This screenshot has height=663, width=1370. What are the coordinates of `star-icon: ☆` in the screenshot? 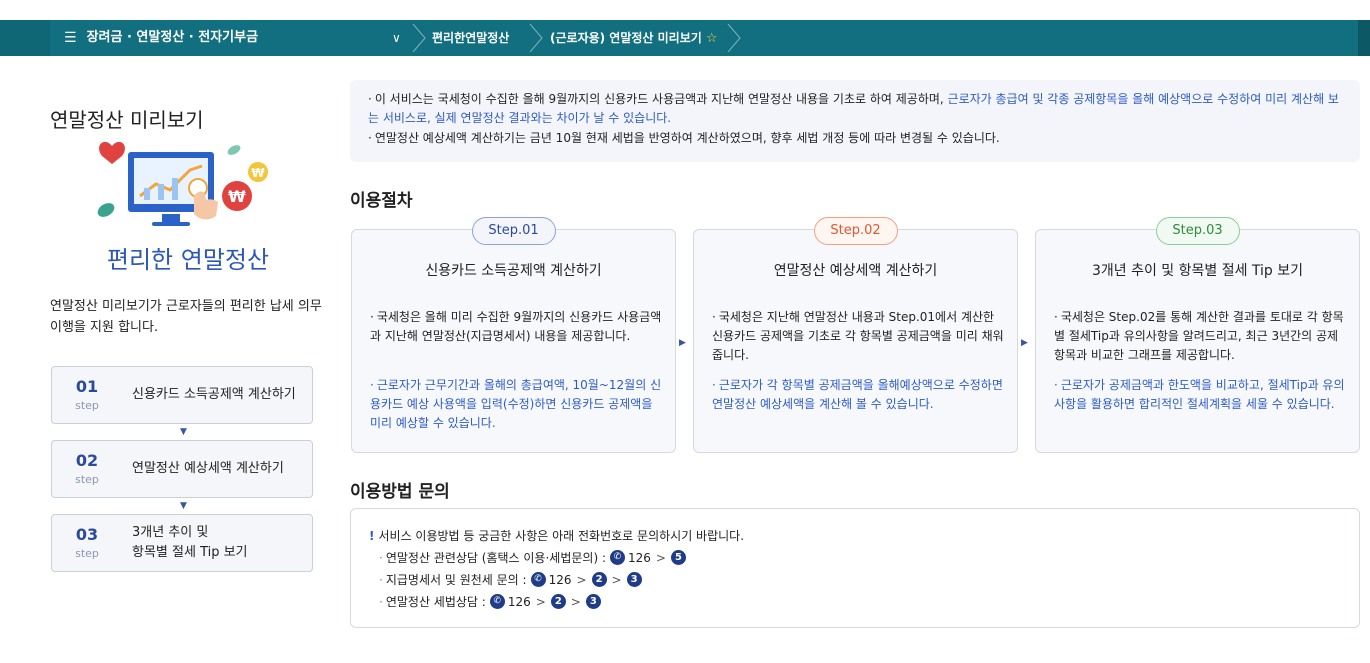 It's located at (712, 38).